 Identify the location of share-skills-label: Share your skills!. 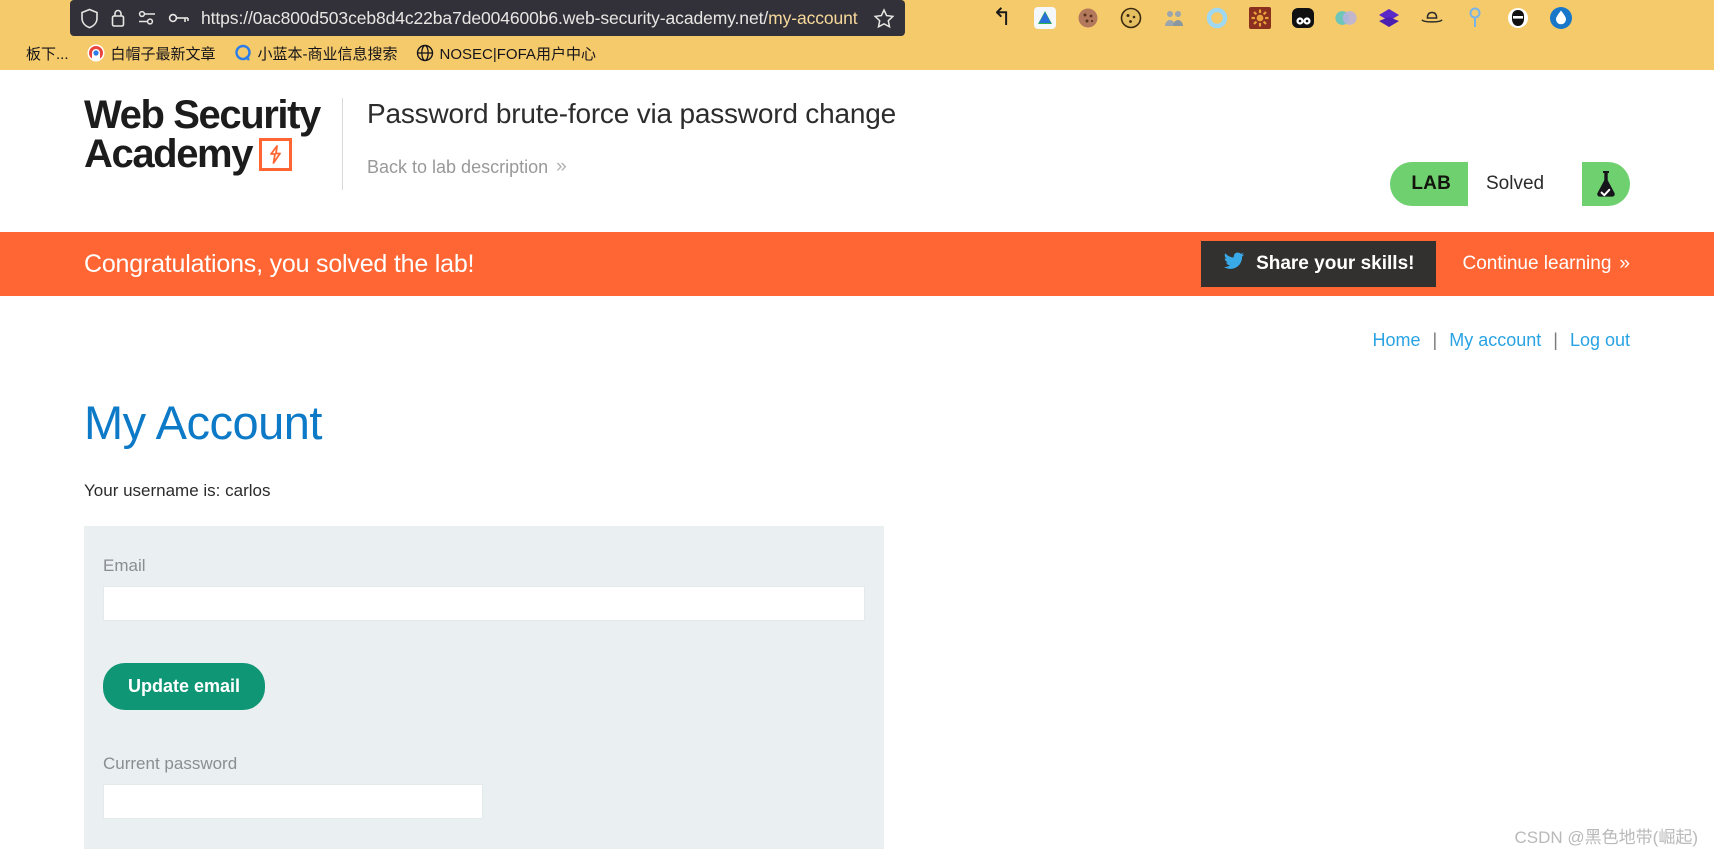
(1335, 263).